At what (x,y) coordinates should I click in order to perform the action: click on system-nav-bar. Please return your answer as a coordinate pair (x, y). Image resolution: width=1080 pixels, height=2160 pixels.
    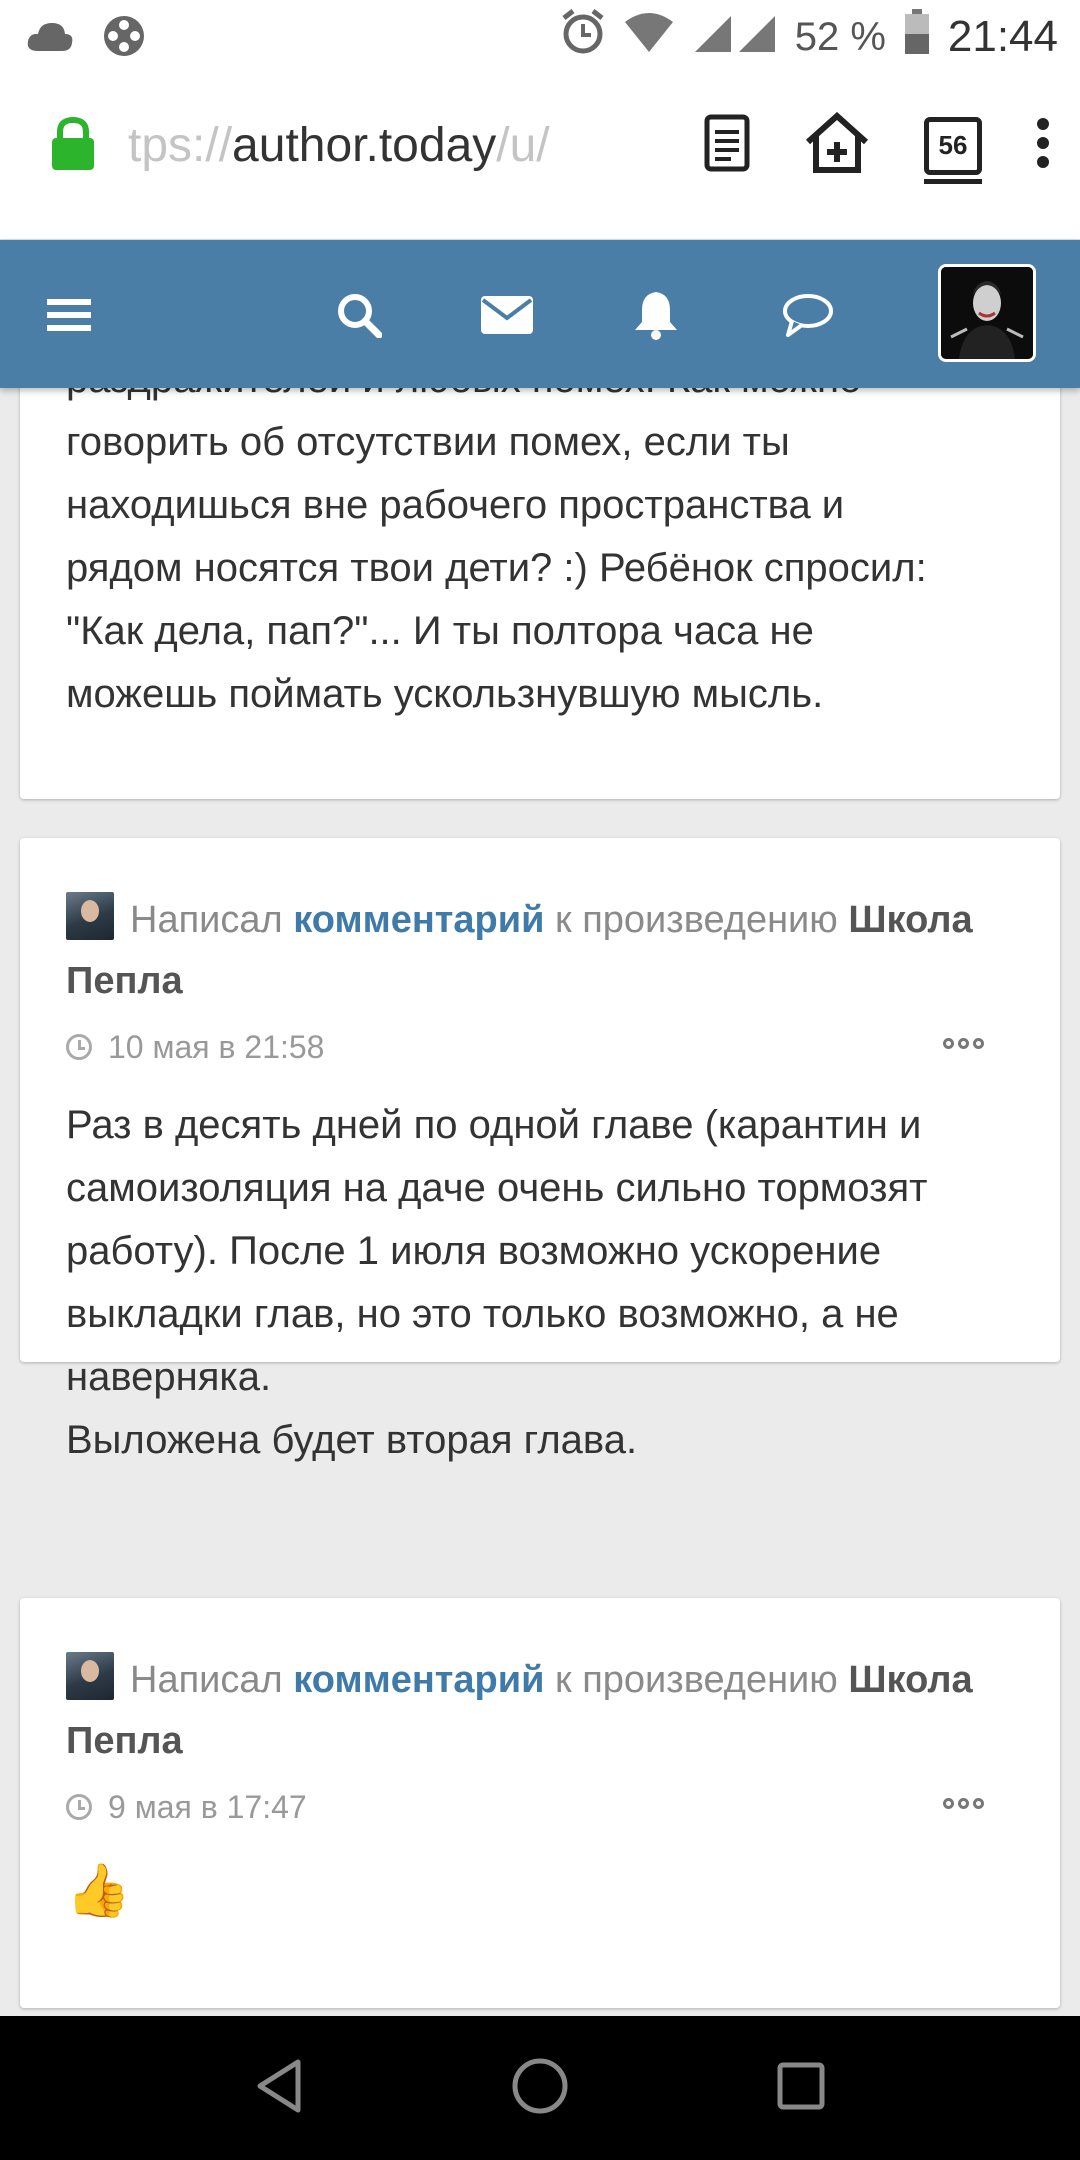
    Looking at the image, I should click on (540, 2088).